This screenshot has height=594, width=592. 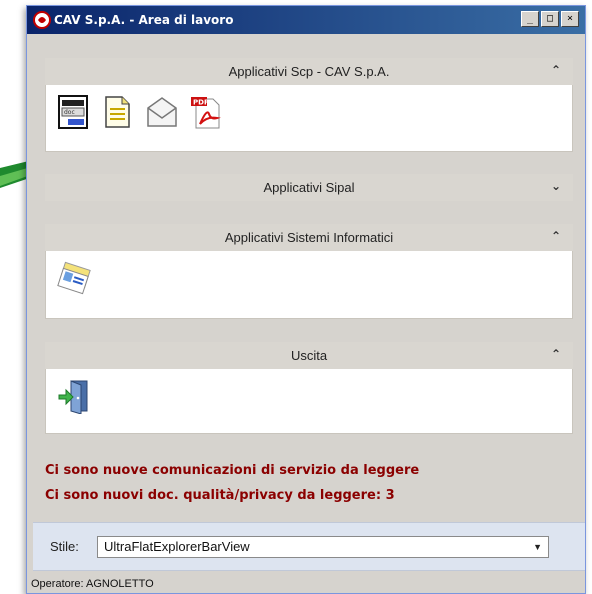 What do you see at coordinates (556, 186) in the screenshot?
I see `expand-chevron-icon: ⌄` at bounding box center [556, 186].